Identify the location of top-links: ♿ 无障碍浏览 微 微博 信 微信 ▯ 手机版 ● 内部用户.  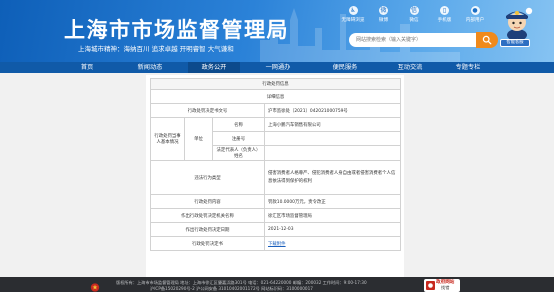
(414, 15).